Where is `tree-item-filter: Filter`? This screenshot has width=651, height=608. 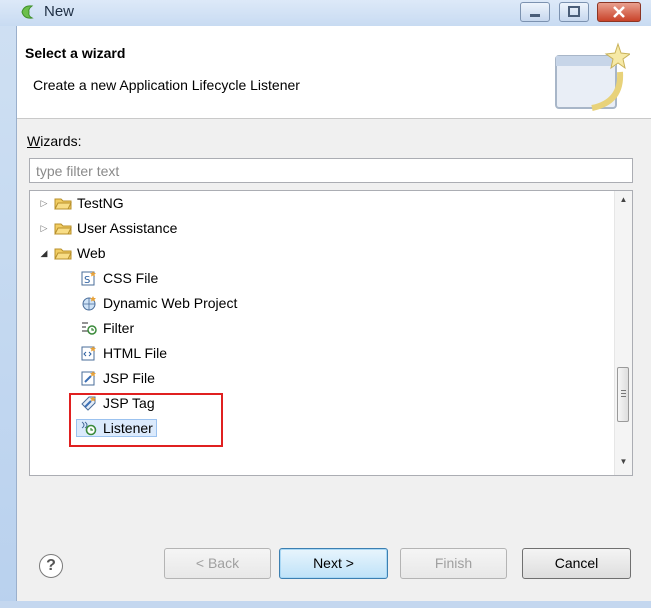 tree-item-filter: Filter is located at coordinates (107, 328).